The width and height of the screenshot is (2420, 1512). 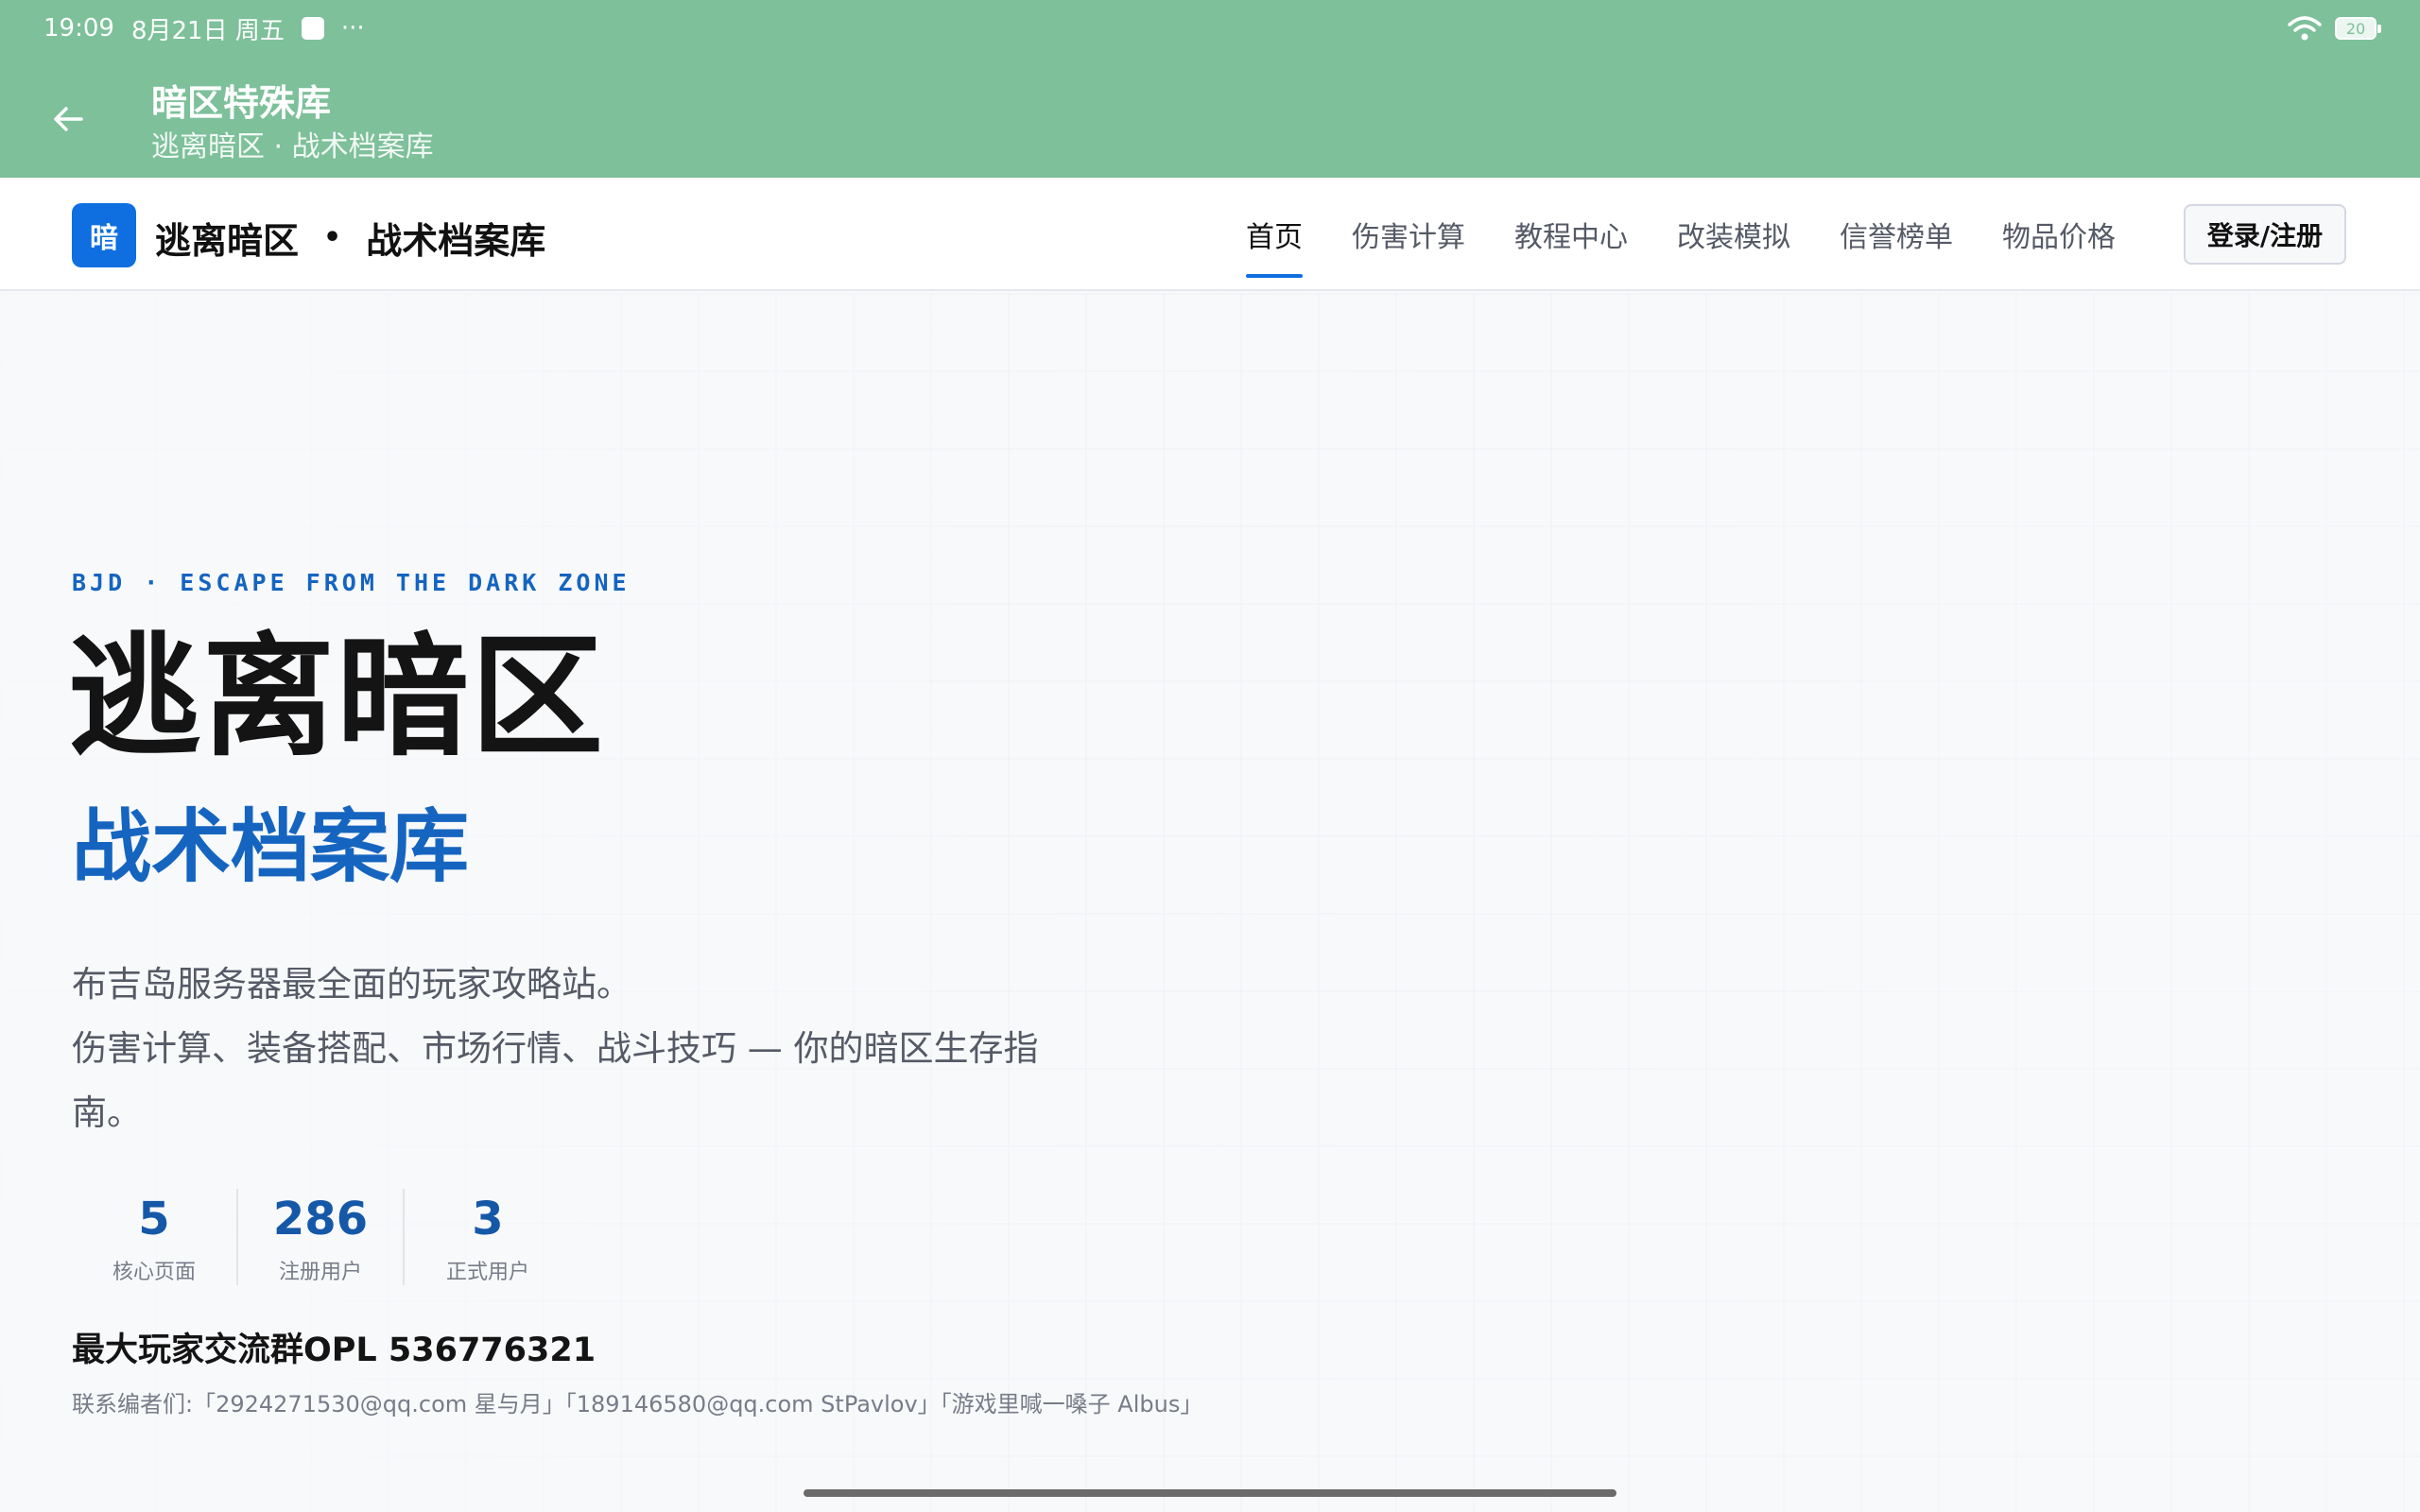 I want to click on stat-value: 3, so click(x=488, y=1219).